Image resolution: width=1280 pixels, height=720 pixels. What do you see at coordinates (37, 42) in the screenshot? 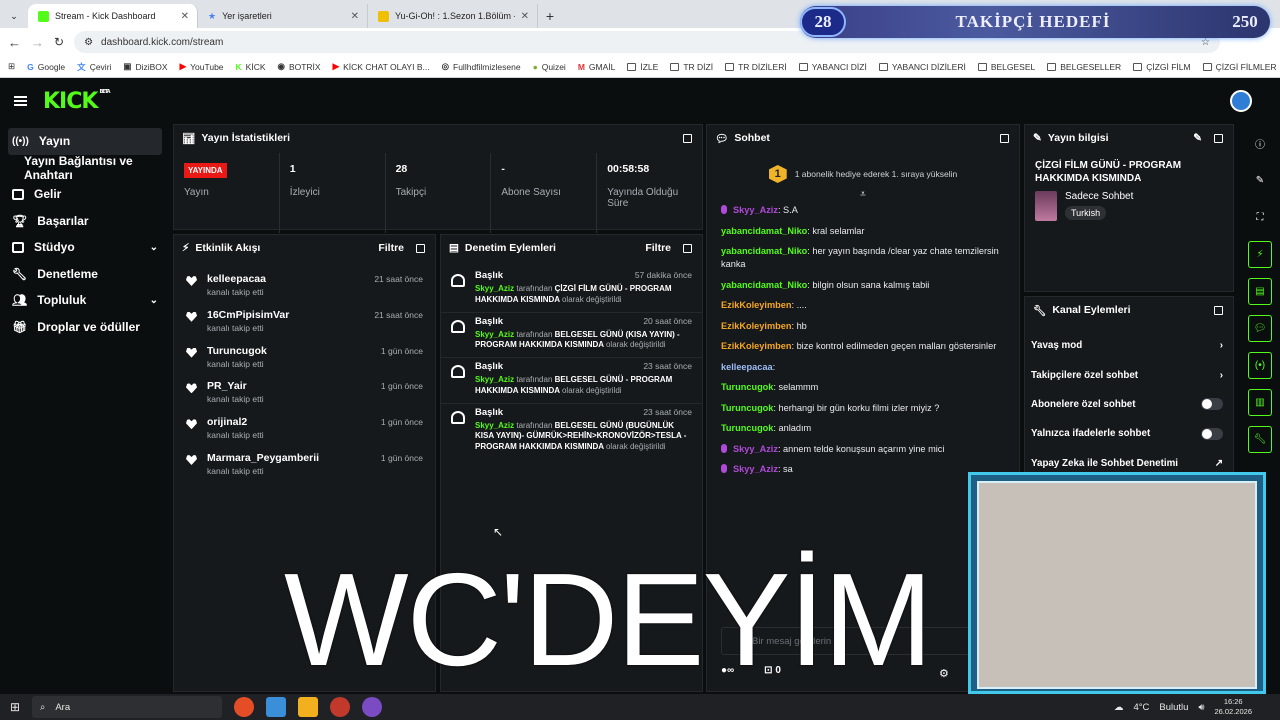
I see `forward-icon: →` at bounding box center [37, 42].